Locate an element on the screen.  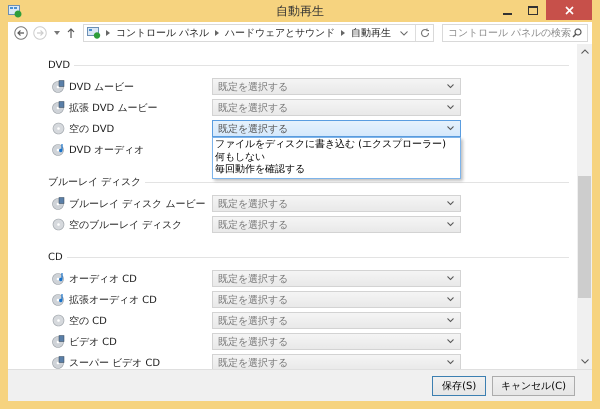
dialog-button: キャンセル(C) is located at coordinates (533, 386).